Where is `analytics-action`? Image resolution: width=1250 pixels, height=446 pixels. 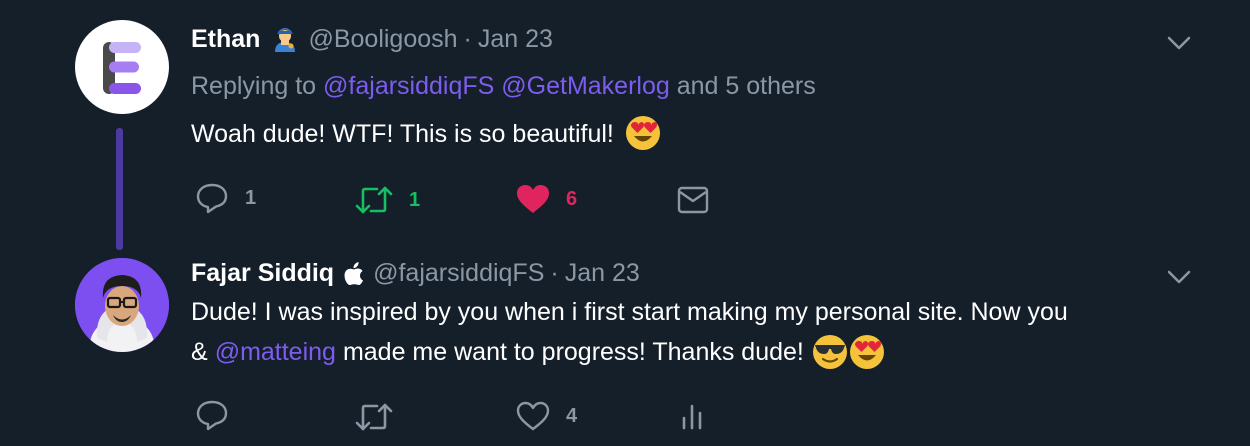
analytics-action is located at coordinates (693, 417).